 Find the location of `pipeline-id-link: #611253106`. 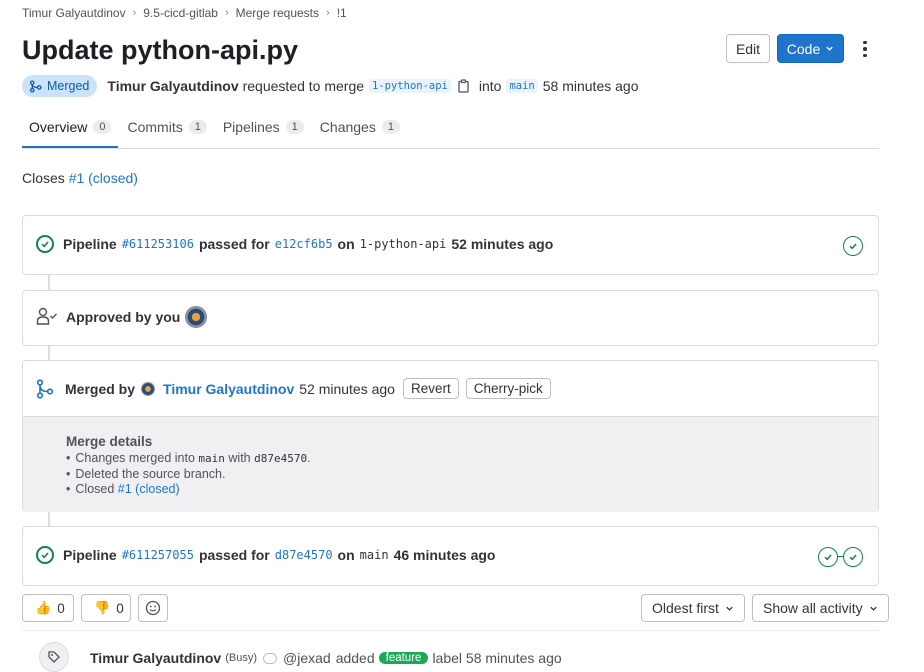

pipeline-id-link: #611253106 is located at coordinates (158, 244).